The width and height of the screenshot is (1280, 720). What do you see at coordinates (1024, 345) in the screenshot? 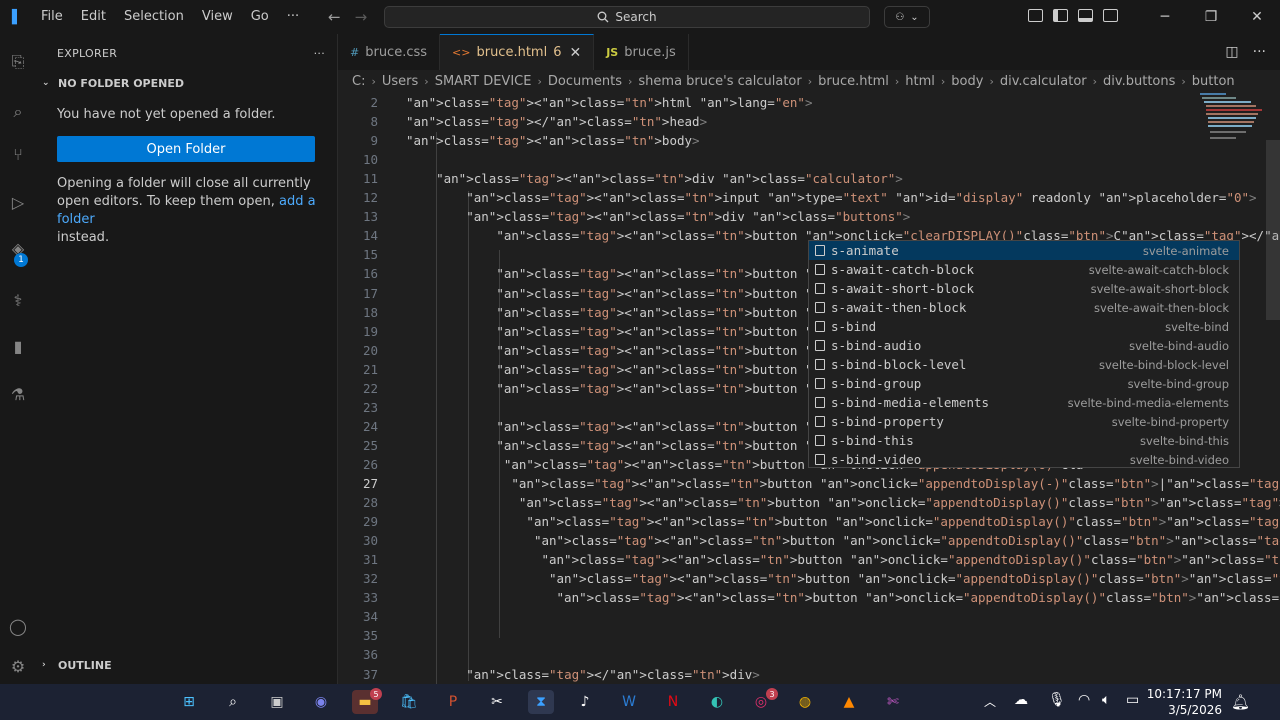
I see `suggestion-item: s-bind-audio svelte-bind-audio` at bounding box center [1024, 345].